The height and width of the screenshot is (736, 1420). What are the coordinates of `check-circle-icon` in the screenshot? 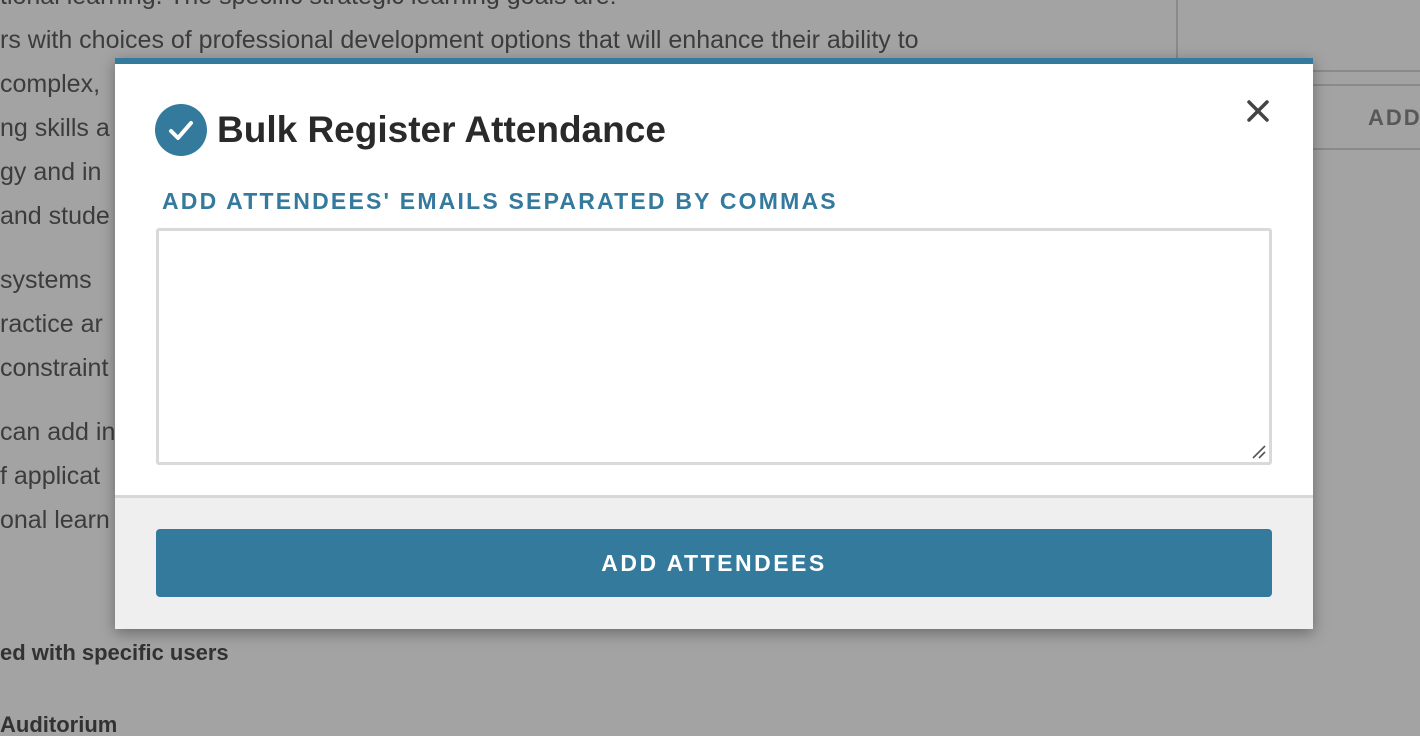 It's located at (181, 130).